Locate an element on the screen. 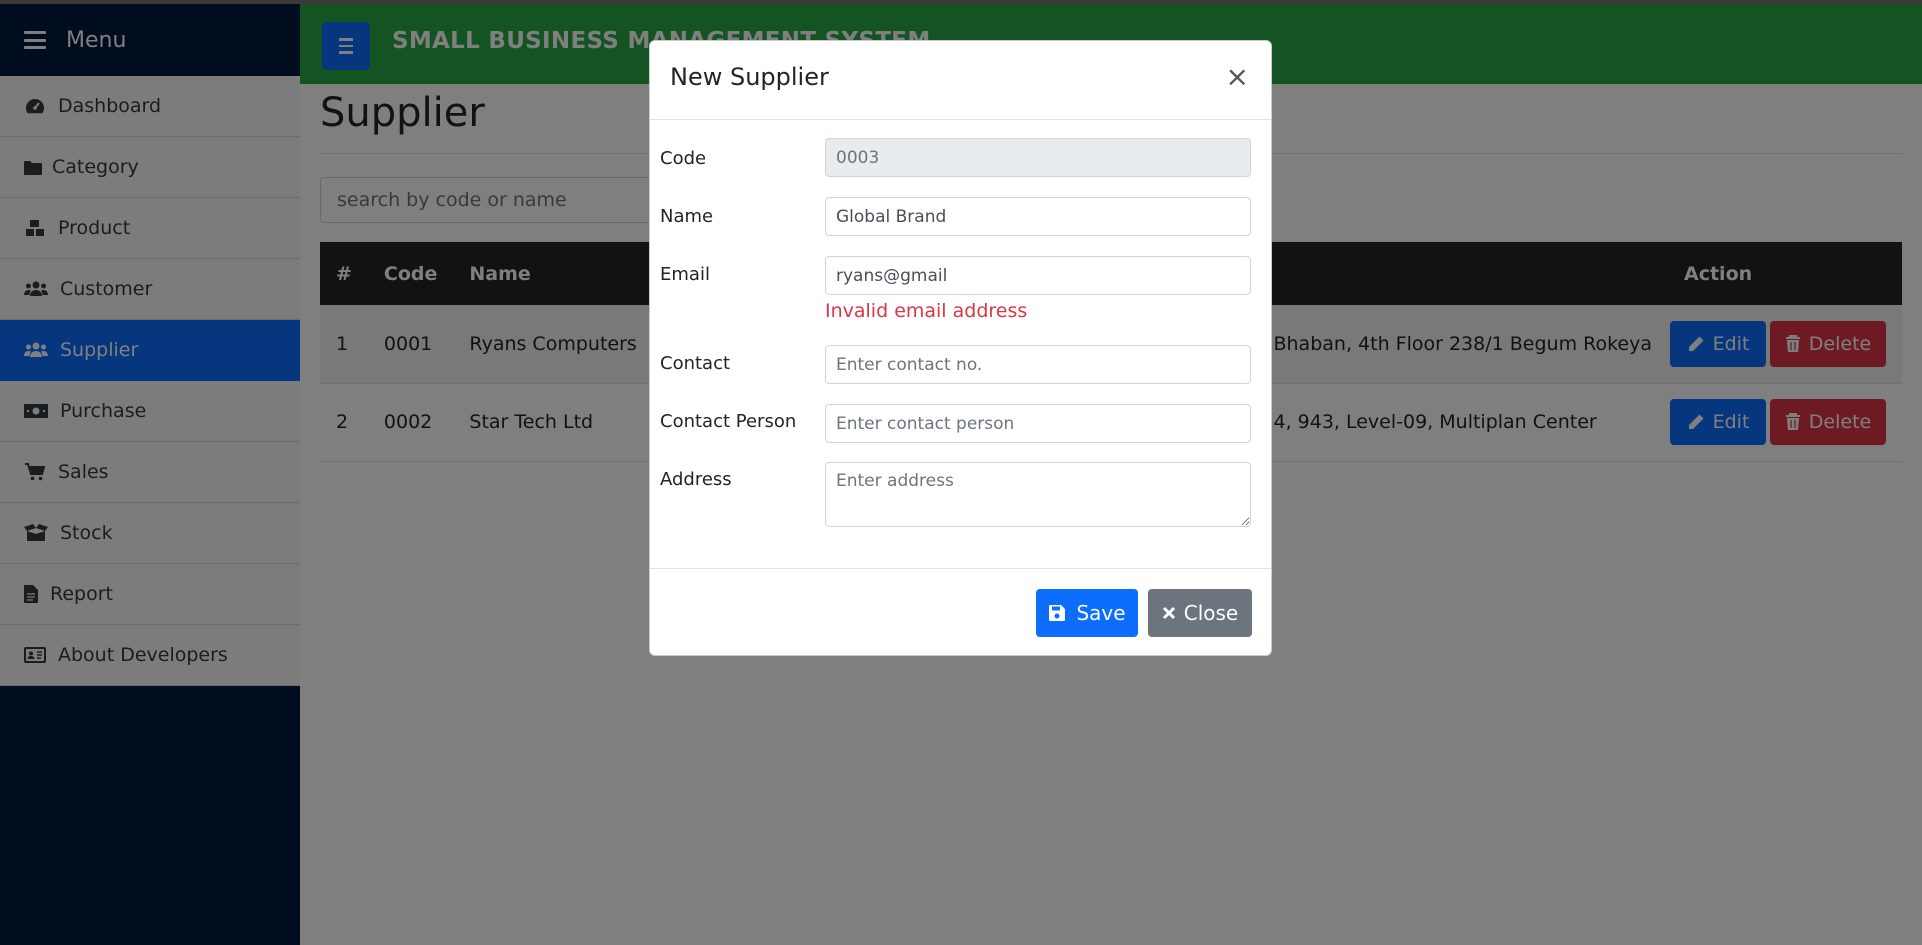 Image resolution: width=1922 pixels, height=945 pixels. address-field is located at coordinates (1038, 494).